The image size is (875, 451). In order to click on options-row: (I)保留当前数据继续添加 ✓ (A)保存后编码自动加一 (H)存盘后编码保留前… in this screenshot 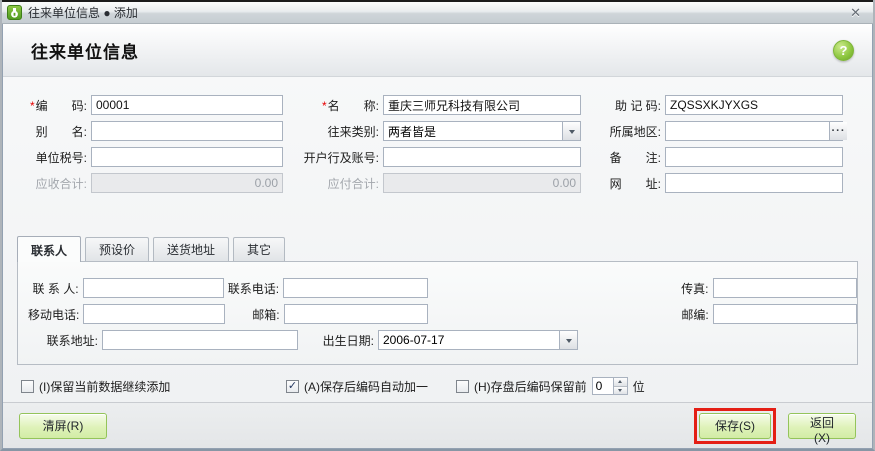, I will do `click(446, 386)`.